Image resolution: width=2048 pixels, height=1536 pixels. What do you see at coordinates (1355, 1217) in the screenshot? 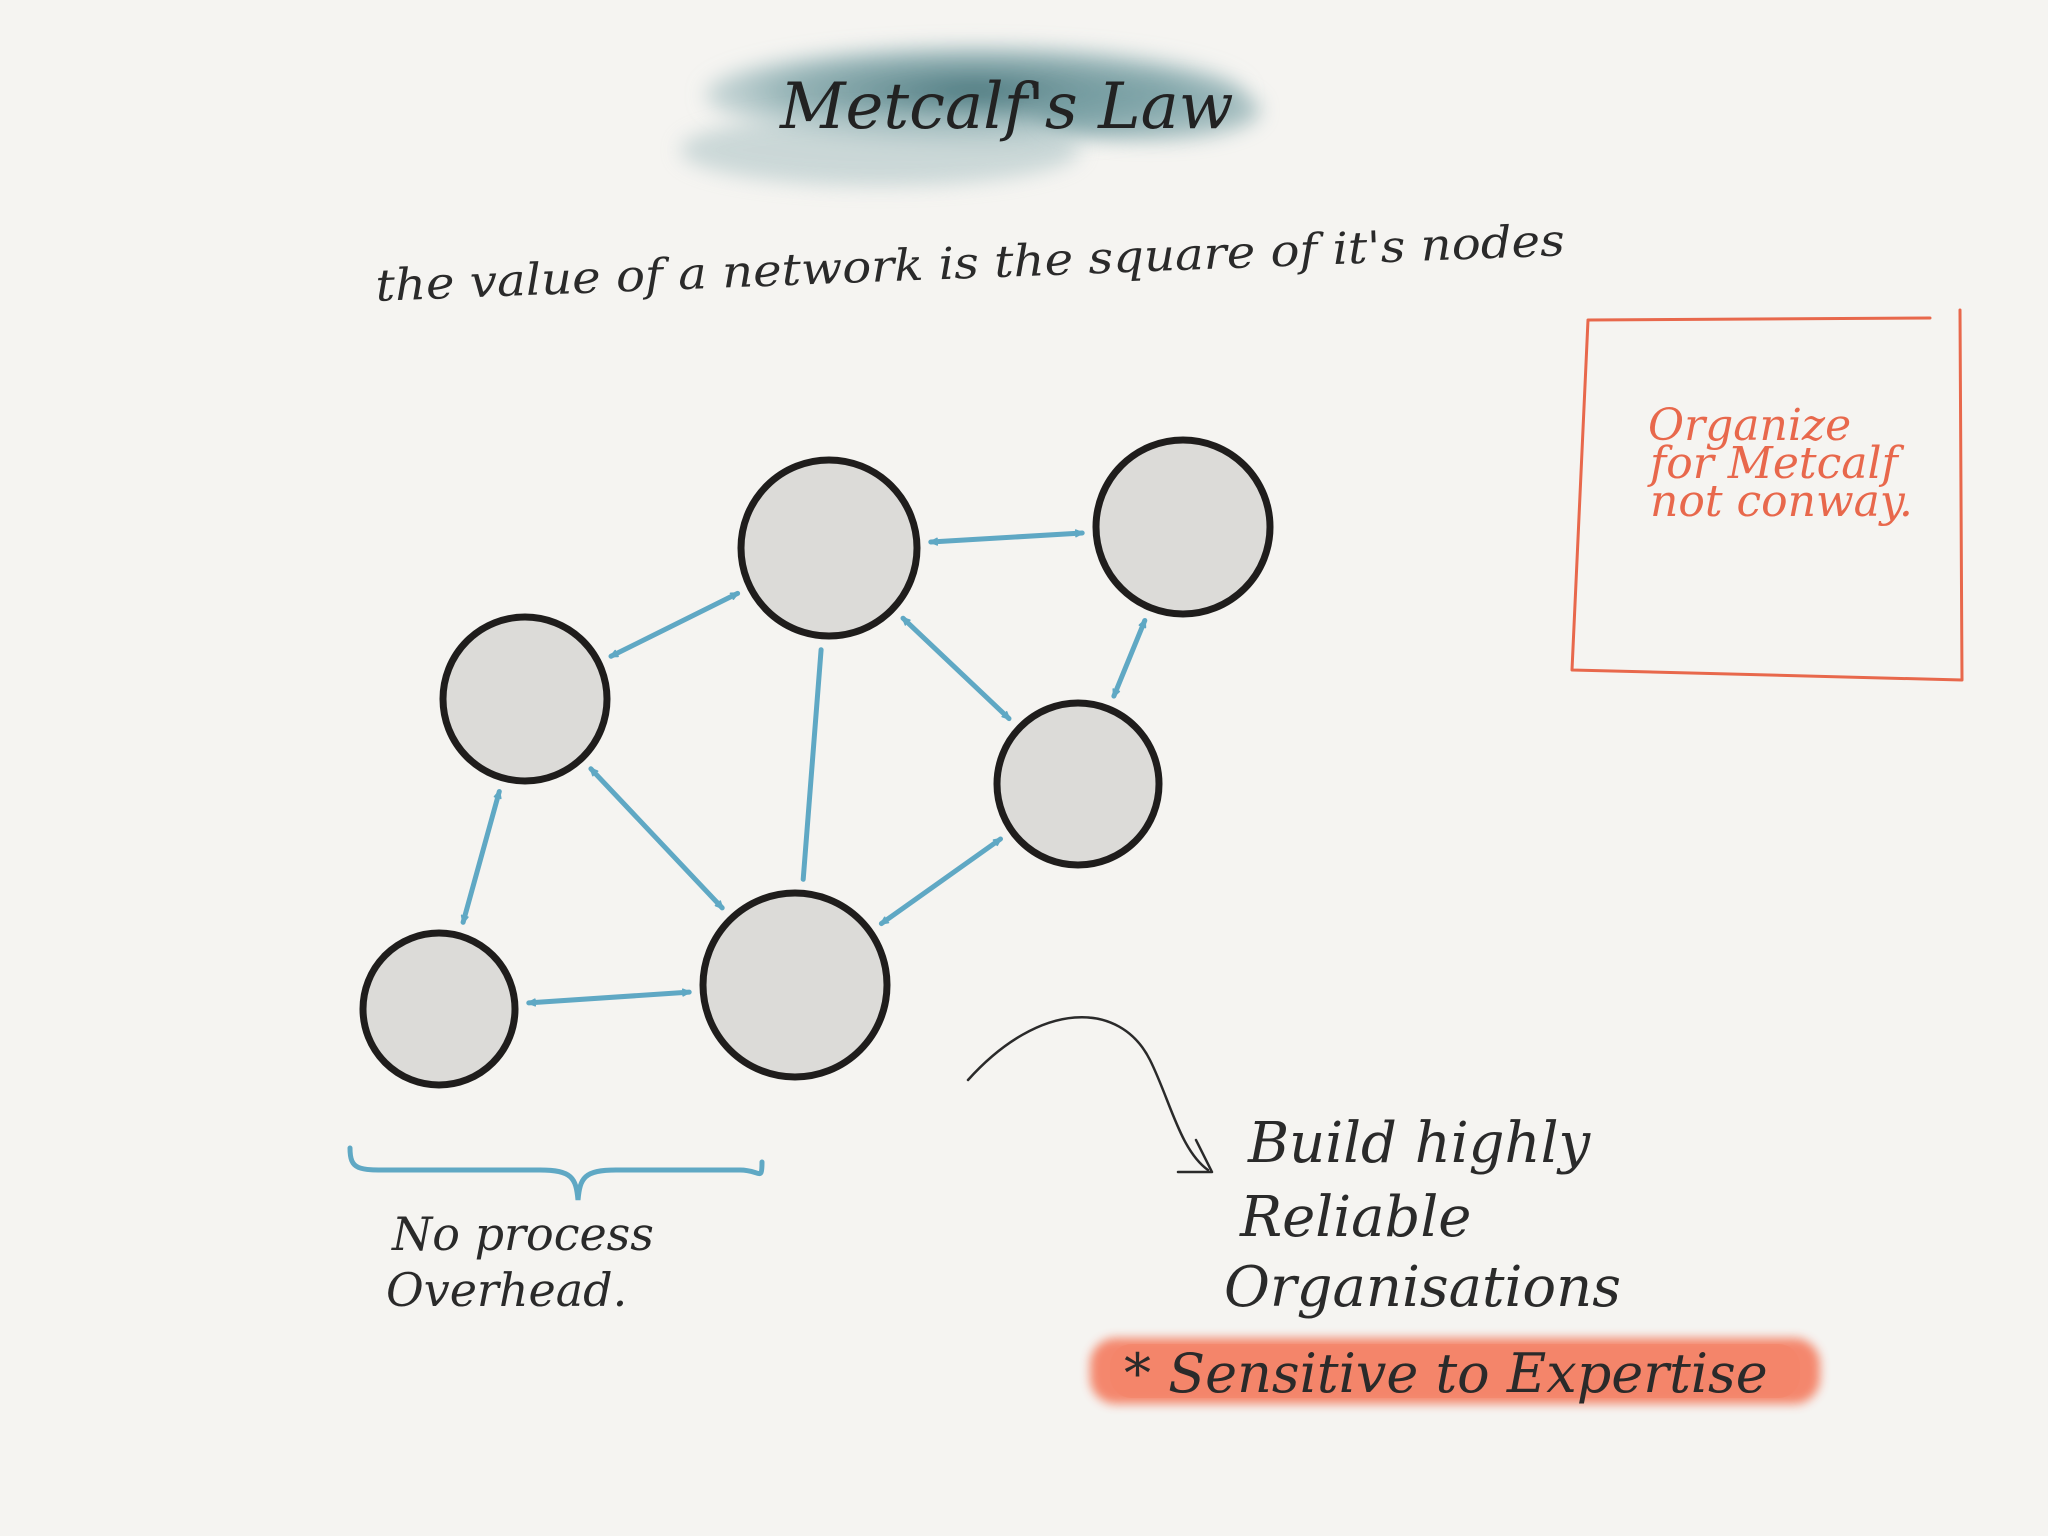
I see `outcome-line-2: Reliable` at bounding box center [1355, 1217].